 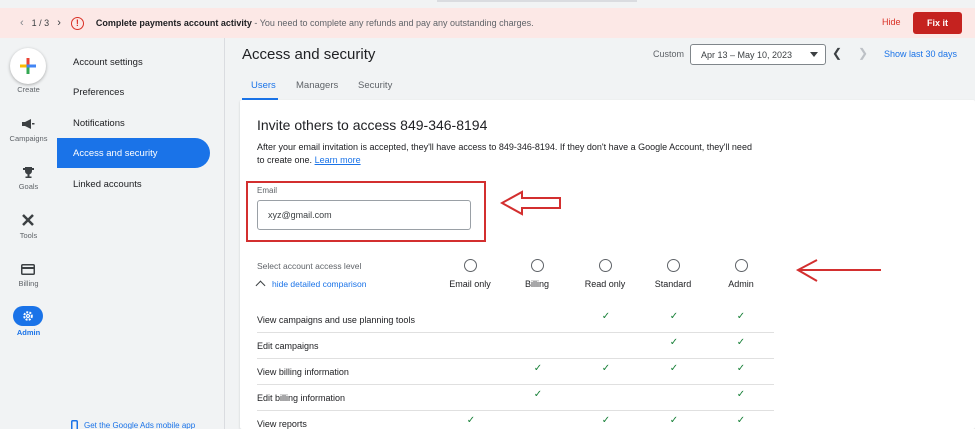 What do you see at coordinates (863, 53) in the screenshot?
I see `chevron-right-icon: ❯` at bounding box center [863, 53].